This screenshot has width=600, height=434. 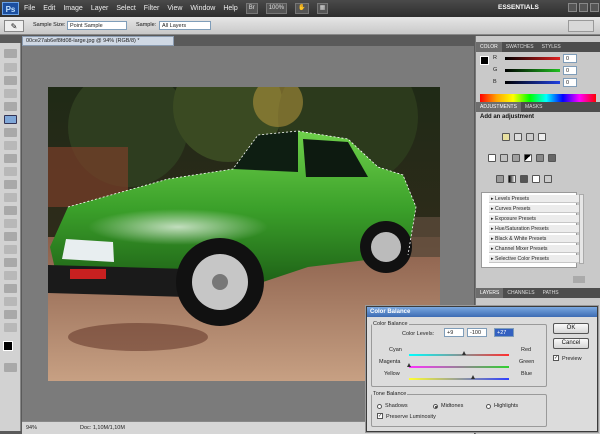 What do you see at coordinates (506, 137) in the screenshot?
I see `brightness-contrast-icon` at bounding box center [506, 137].